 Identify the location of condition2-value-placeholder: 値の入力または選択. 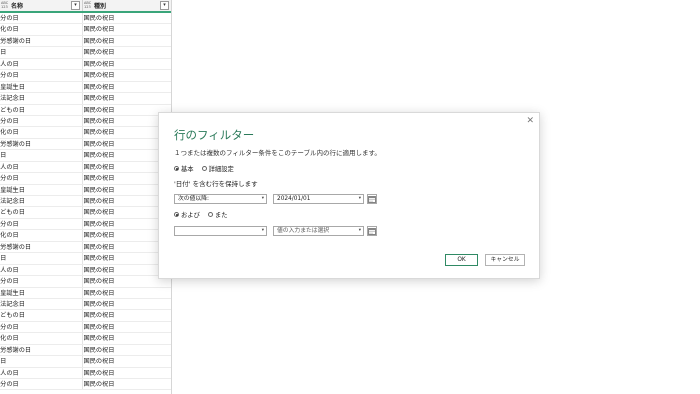
(303, 231).